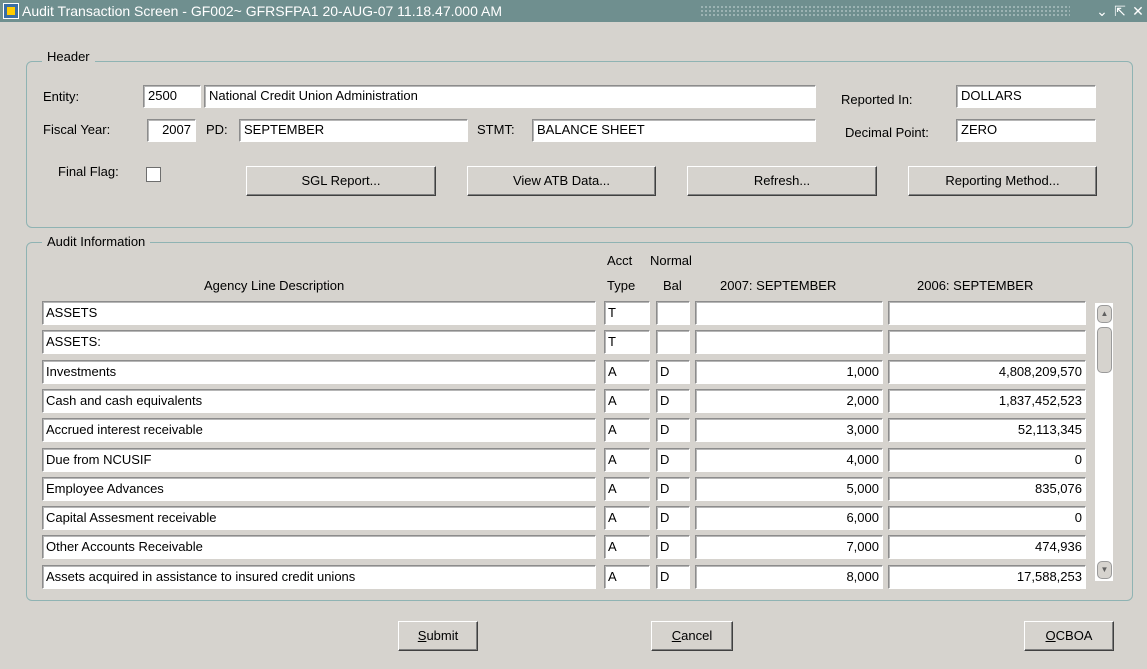 This screenshot has height=669, width=1147. Describe the element at coordinates (96, 241) in the screenshot. I see `audit-information-legend: Audit Information` at that location.